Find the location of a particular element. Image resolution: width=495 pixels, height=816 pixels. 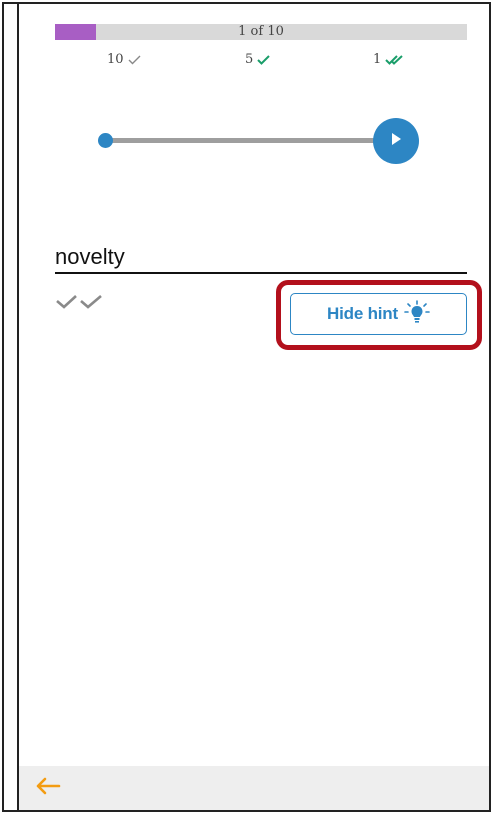

stat-correct: 5 is located at coordinates (257, 59).